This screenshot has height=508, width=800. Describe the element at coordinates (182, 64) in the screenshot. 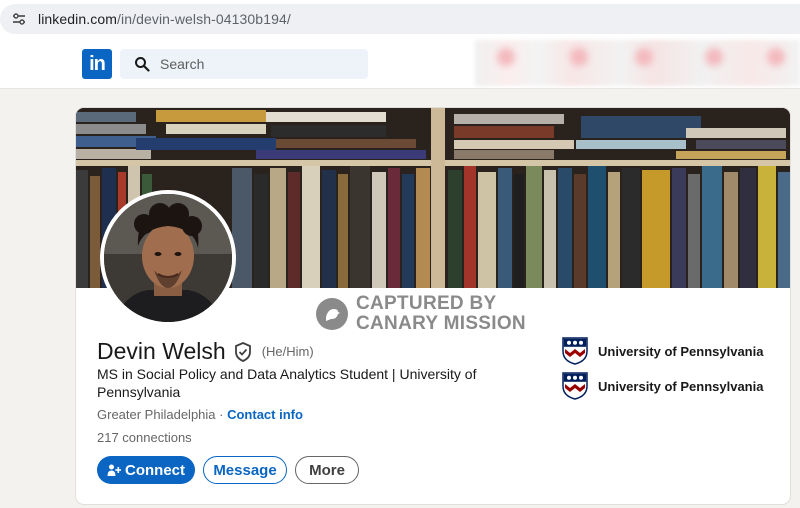

I see `search-placeholder: Search` at that location.